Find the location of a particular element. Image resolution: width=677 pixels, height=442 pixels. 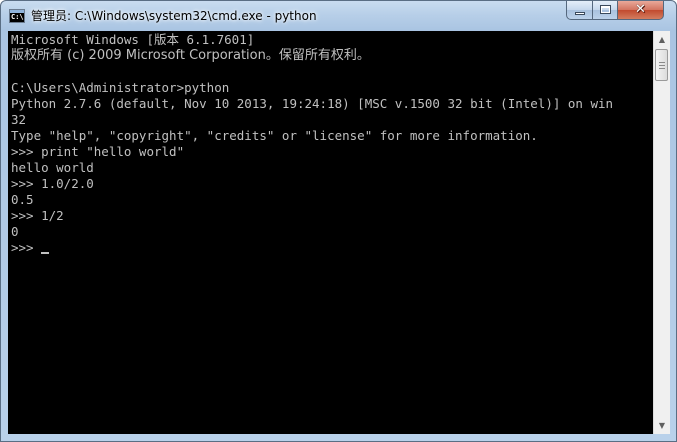

console-line: 0 is located at coordinates (15, 231).